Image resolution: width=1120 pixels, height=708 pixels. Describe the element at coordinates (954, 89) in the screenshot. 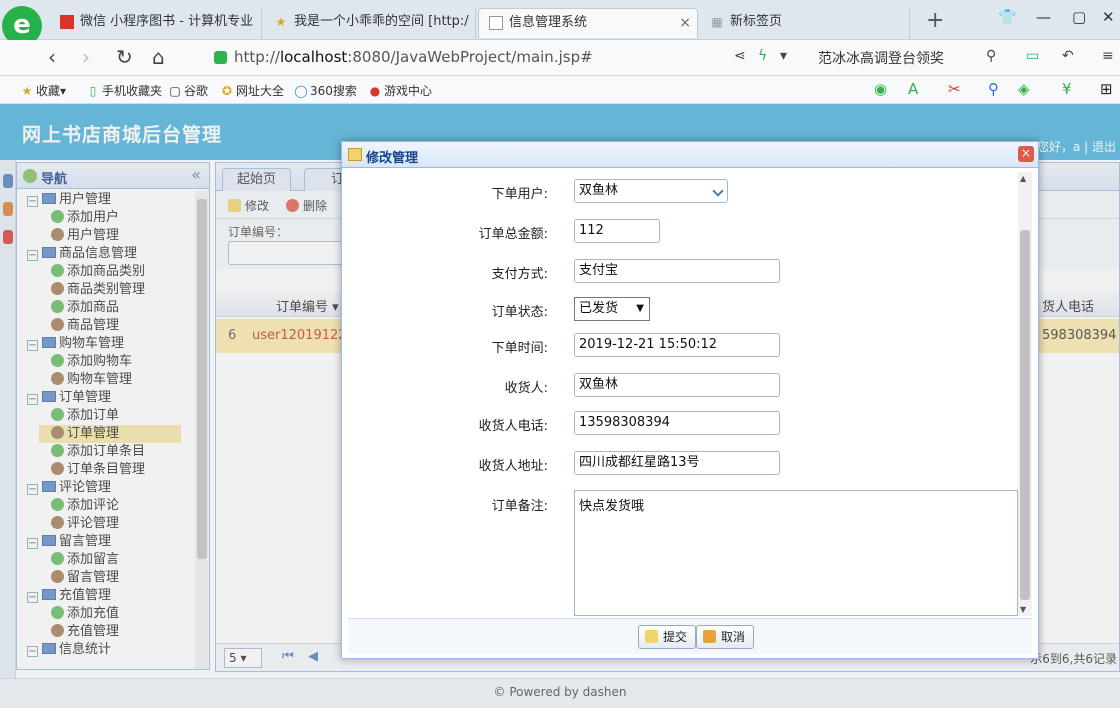

I see `scissors-icon: ✂` at that location.